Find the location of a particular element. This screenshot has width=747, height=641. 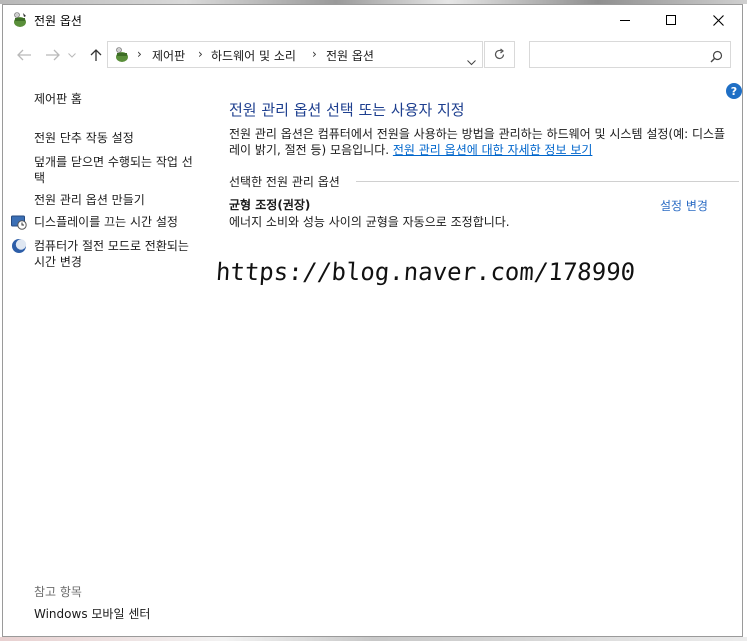

blog-watermark: https://blog.naver.com/178990 is located at coordinates (426, 272).